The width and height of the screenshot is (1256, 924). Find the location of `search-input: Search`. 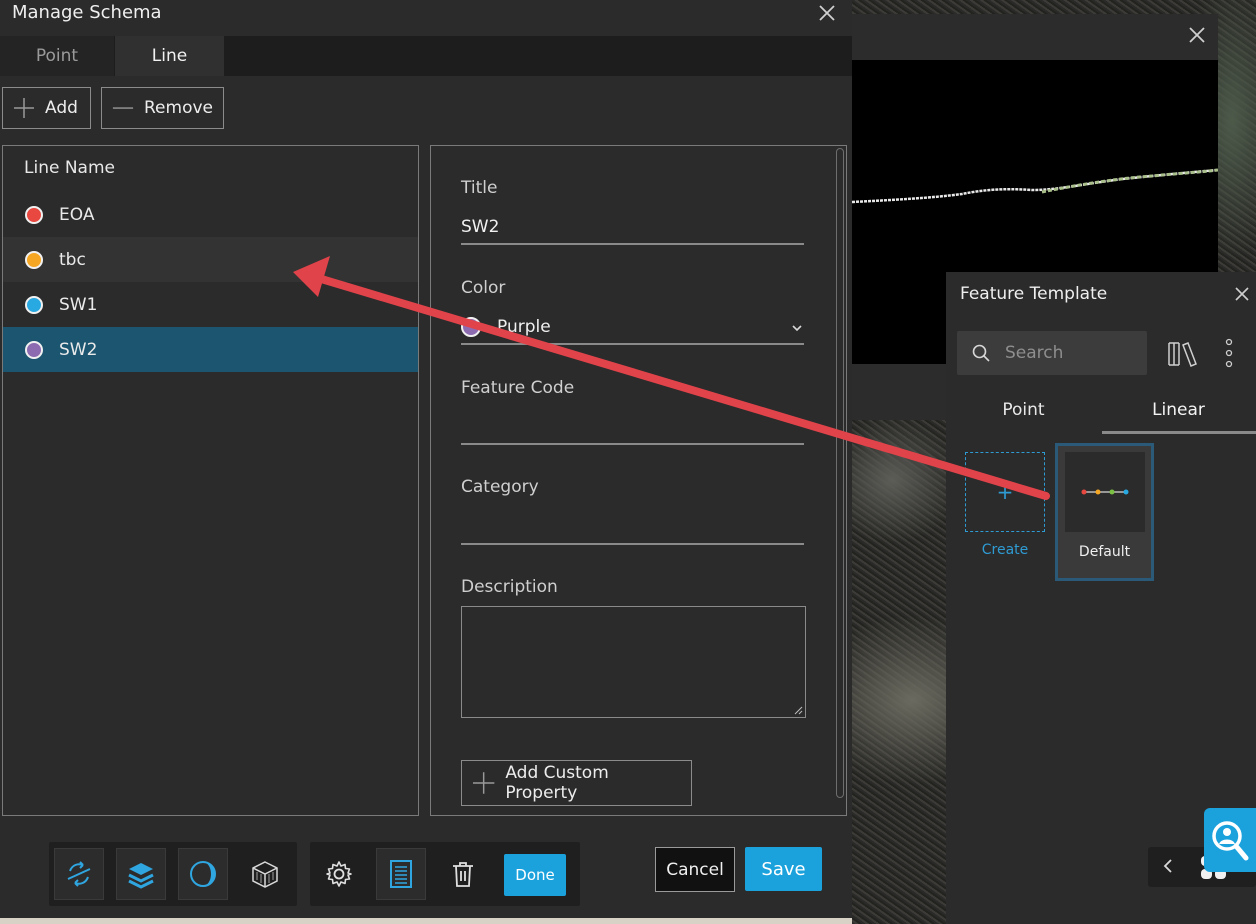

search-input: Search is located at coordinates (1052, 353).